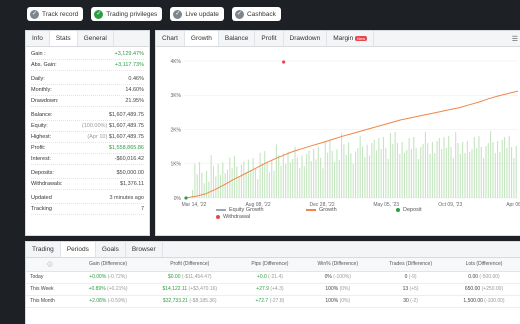  What do you see at coordinates (55, 14) in the screenshot?
I see `badge-track-record: ✓ Track record` at bounding box center [55, 14].